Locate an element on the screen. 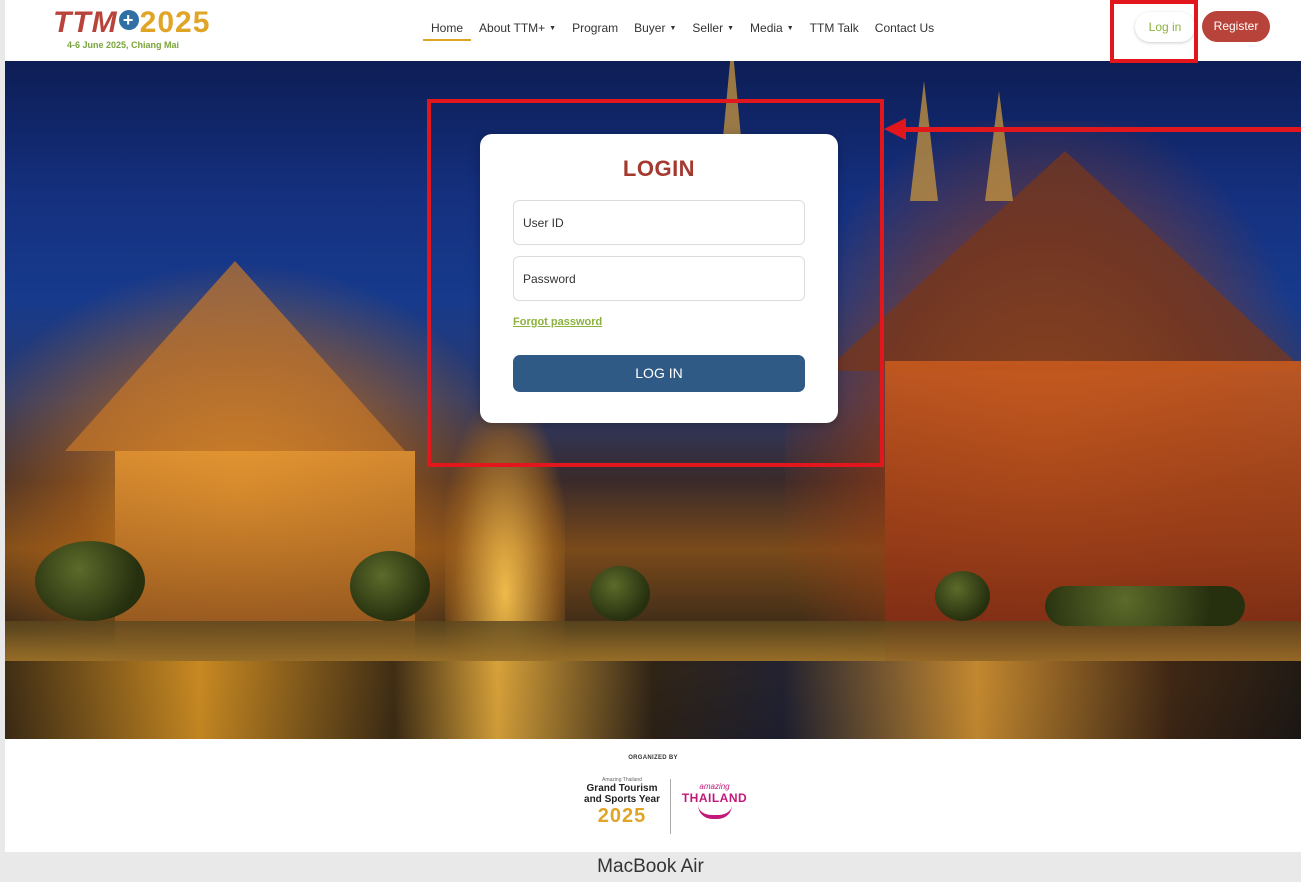 The height and width of the screenshot is (882, 1301). nav-item-buyer: Buyer ▼ is located at coordinates (655, 30).